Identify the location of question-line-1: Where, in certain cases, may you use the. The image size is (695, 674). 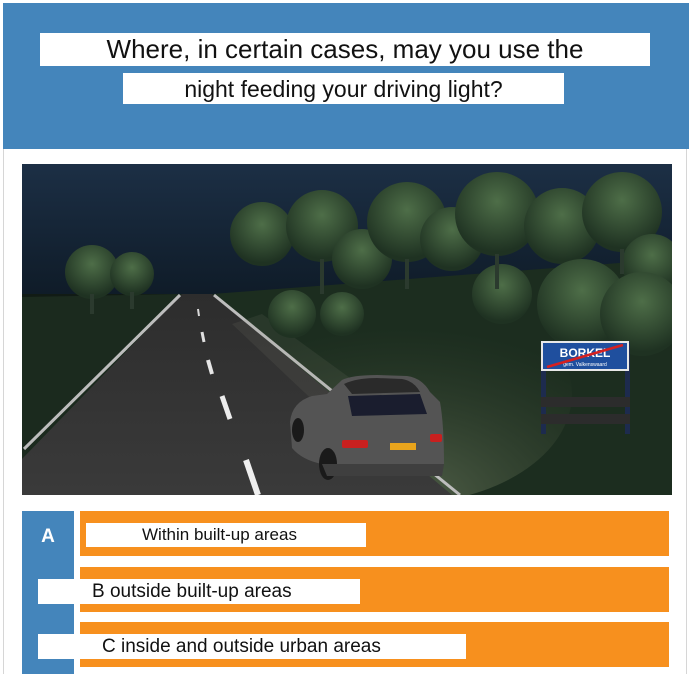
(345, 49).